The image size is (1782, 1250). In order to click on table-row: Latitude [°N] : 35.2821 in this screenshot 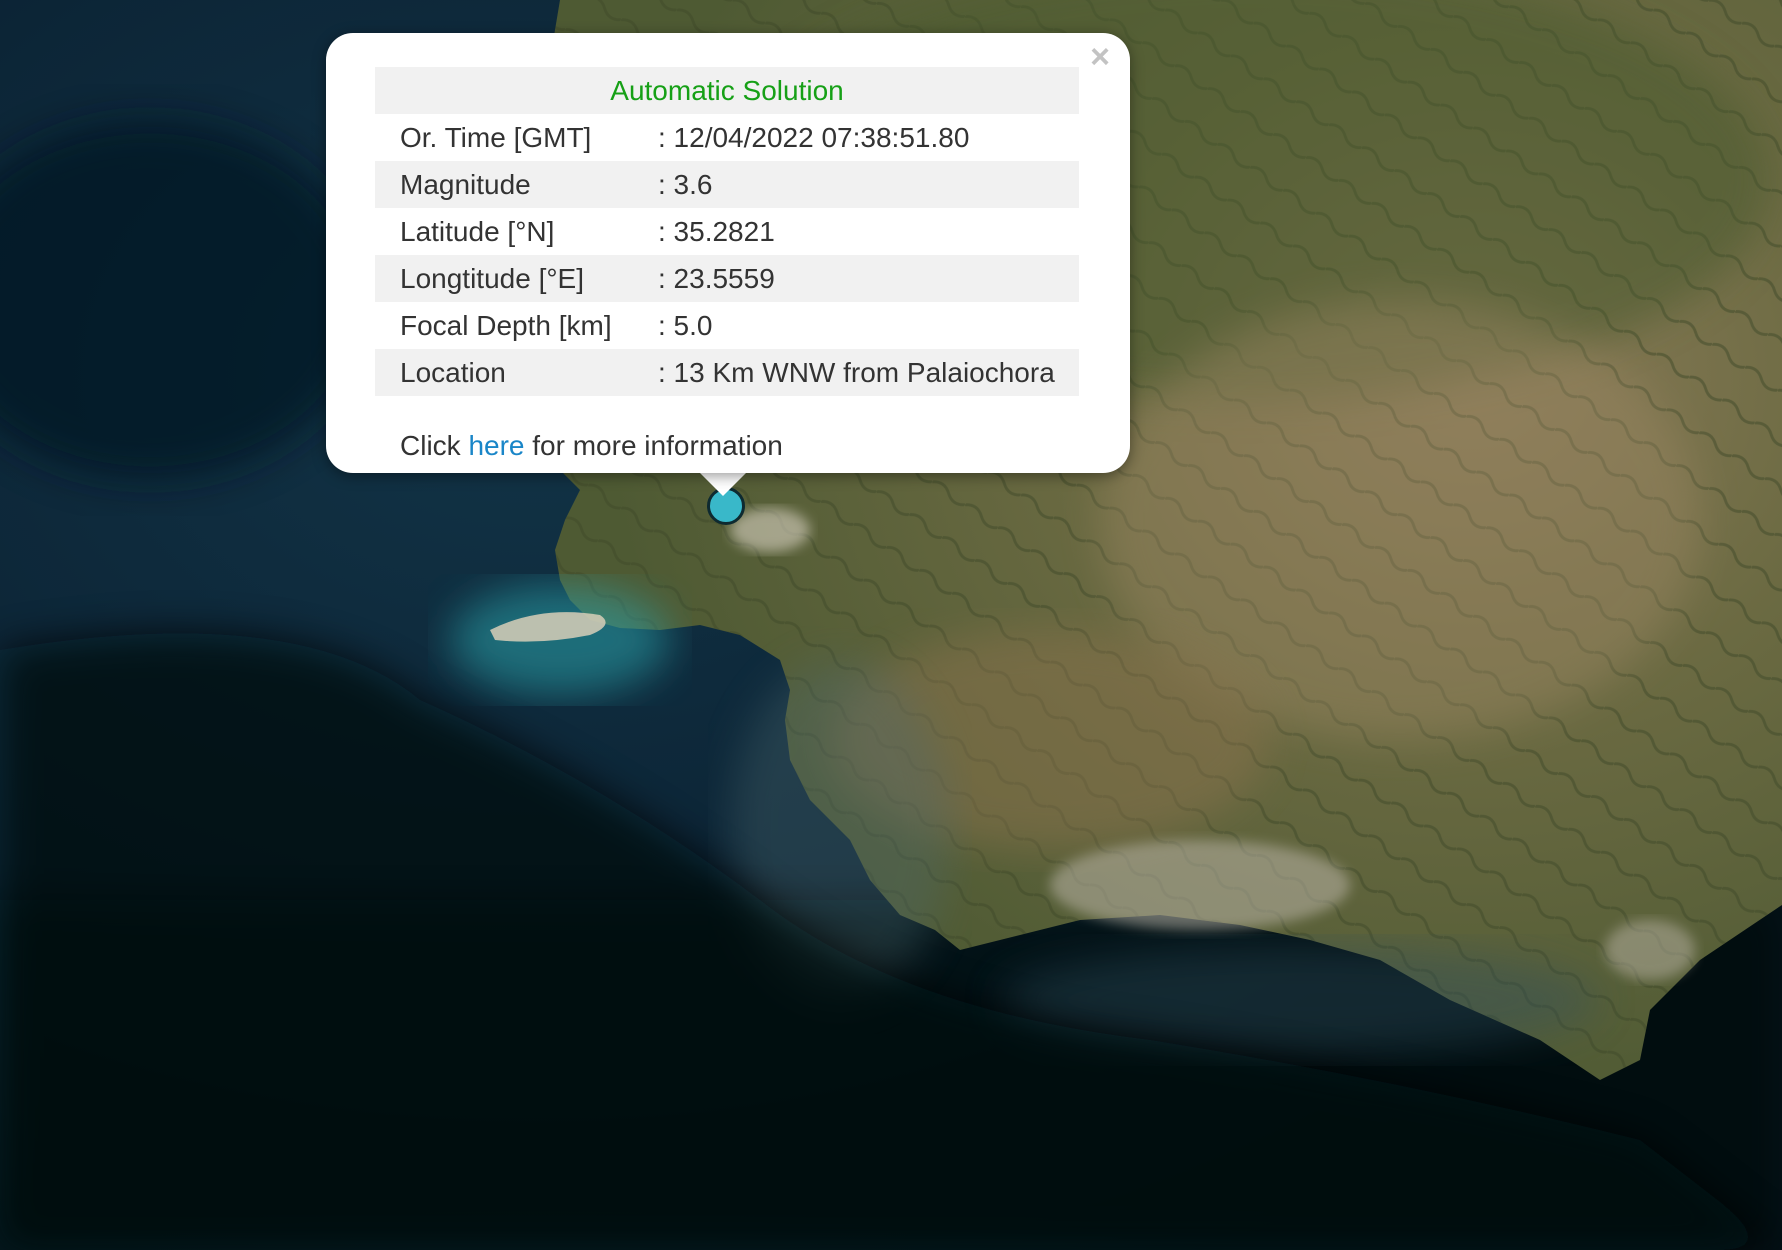, I will do `click(727, 231)`.